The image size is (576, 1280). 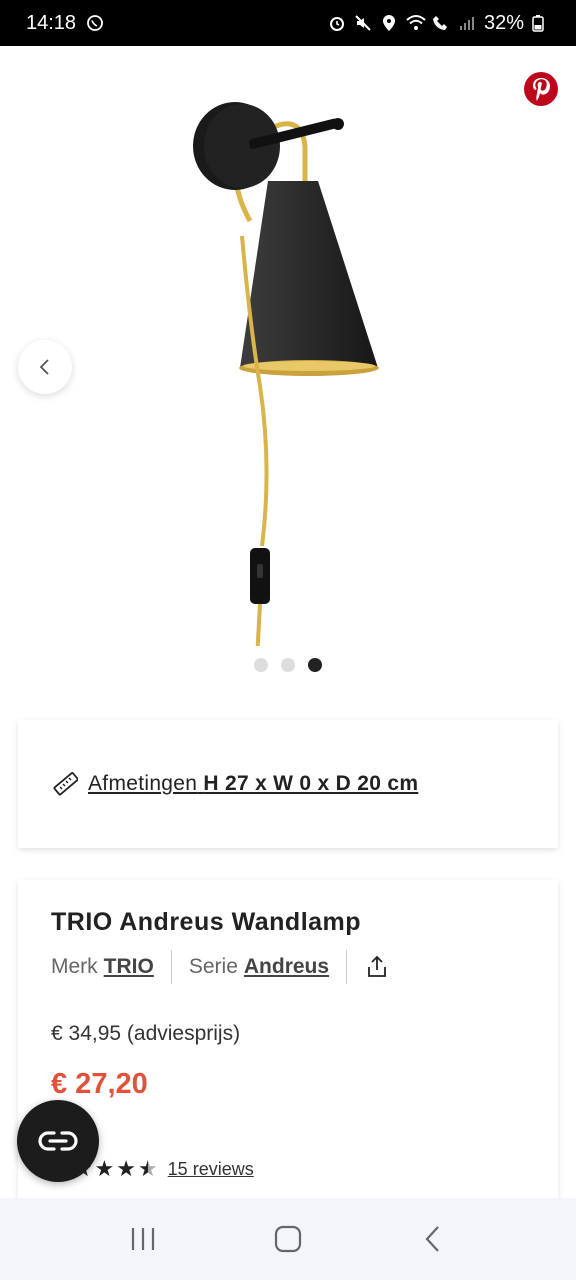 What do you see at coordinates (286, 967) in the screenshot?
I see `series-link: Andreus` at bounding box center [286, 967].